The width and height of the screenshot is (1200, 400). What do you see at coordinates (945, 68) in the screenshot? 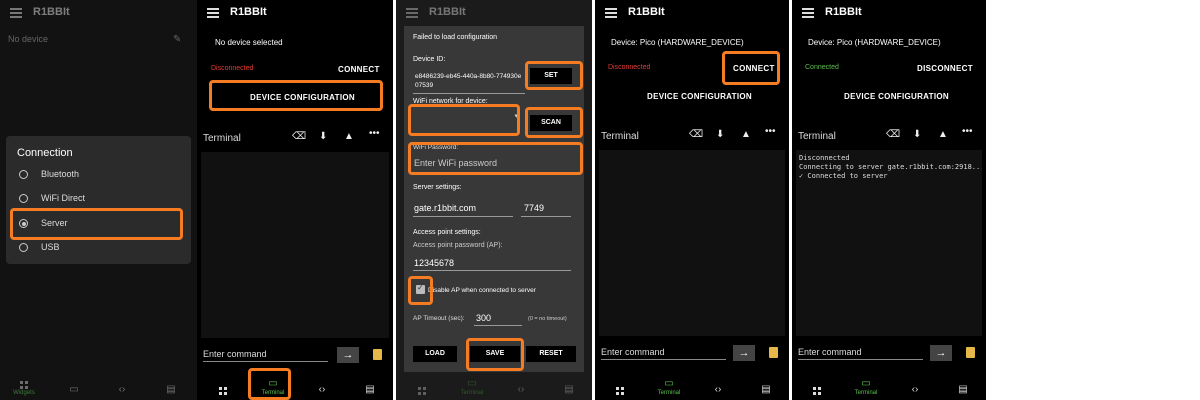
I see `disconnect-button: DISCONNECT` at bounding box center [945, 68].